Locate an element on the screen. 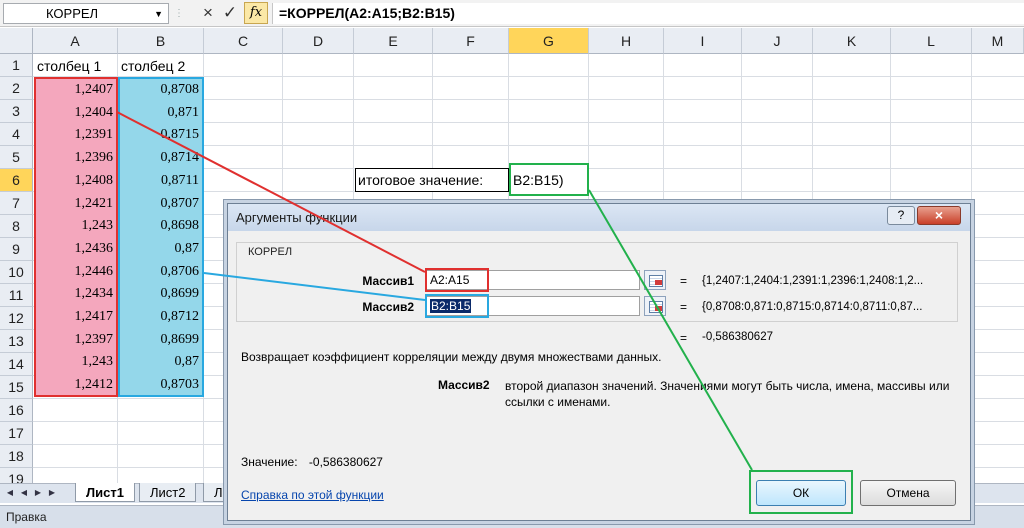  cell-a7: 1,2421 is located at coordinates (76, 203).